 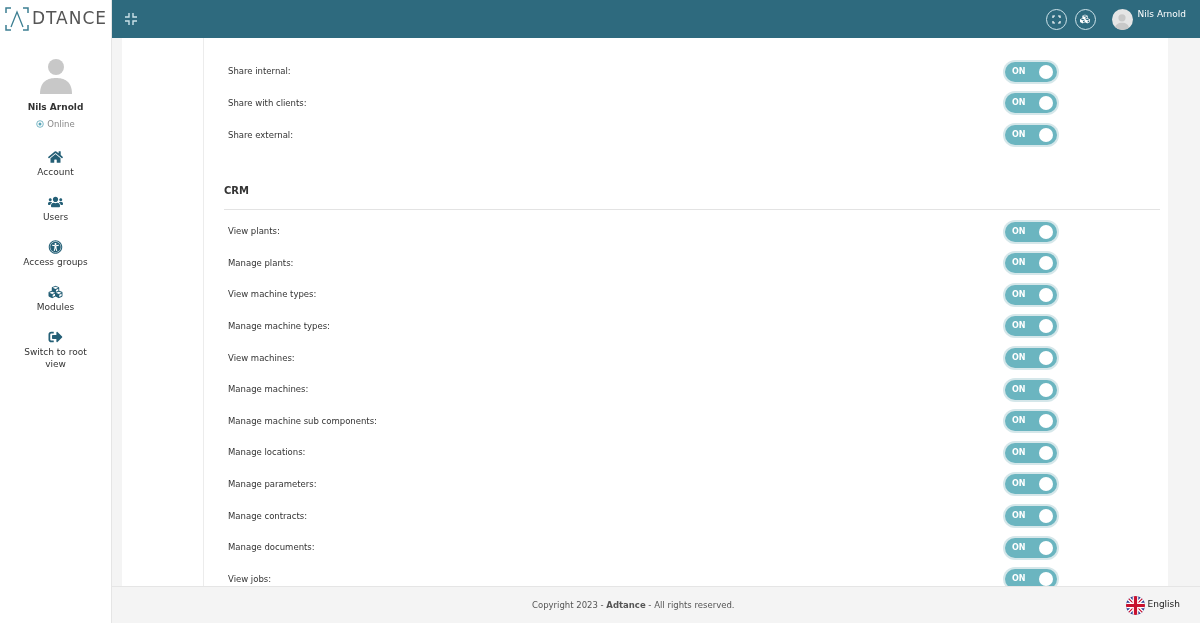 What do you see at coordinates (1152, 605) in the screenshot?
I see `language-selector: English` at bounding box center [1152, 605].